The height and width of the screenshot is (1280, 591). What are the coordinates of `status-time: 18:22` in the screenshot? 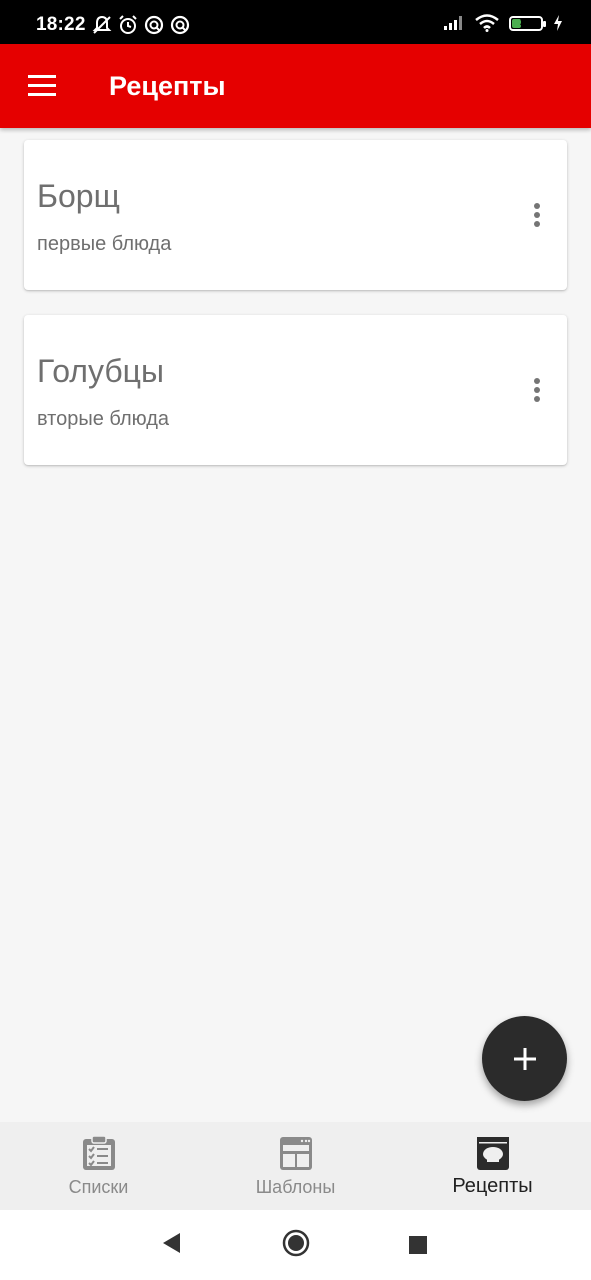 It's located at (61, 24).